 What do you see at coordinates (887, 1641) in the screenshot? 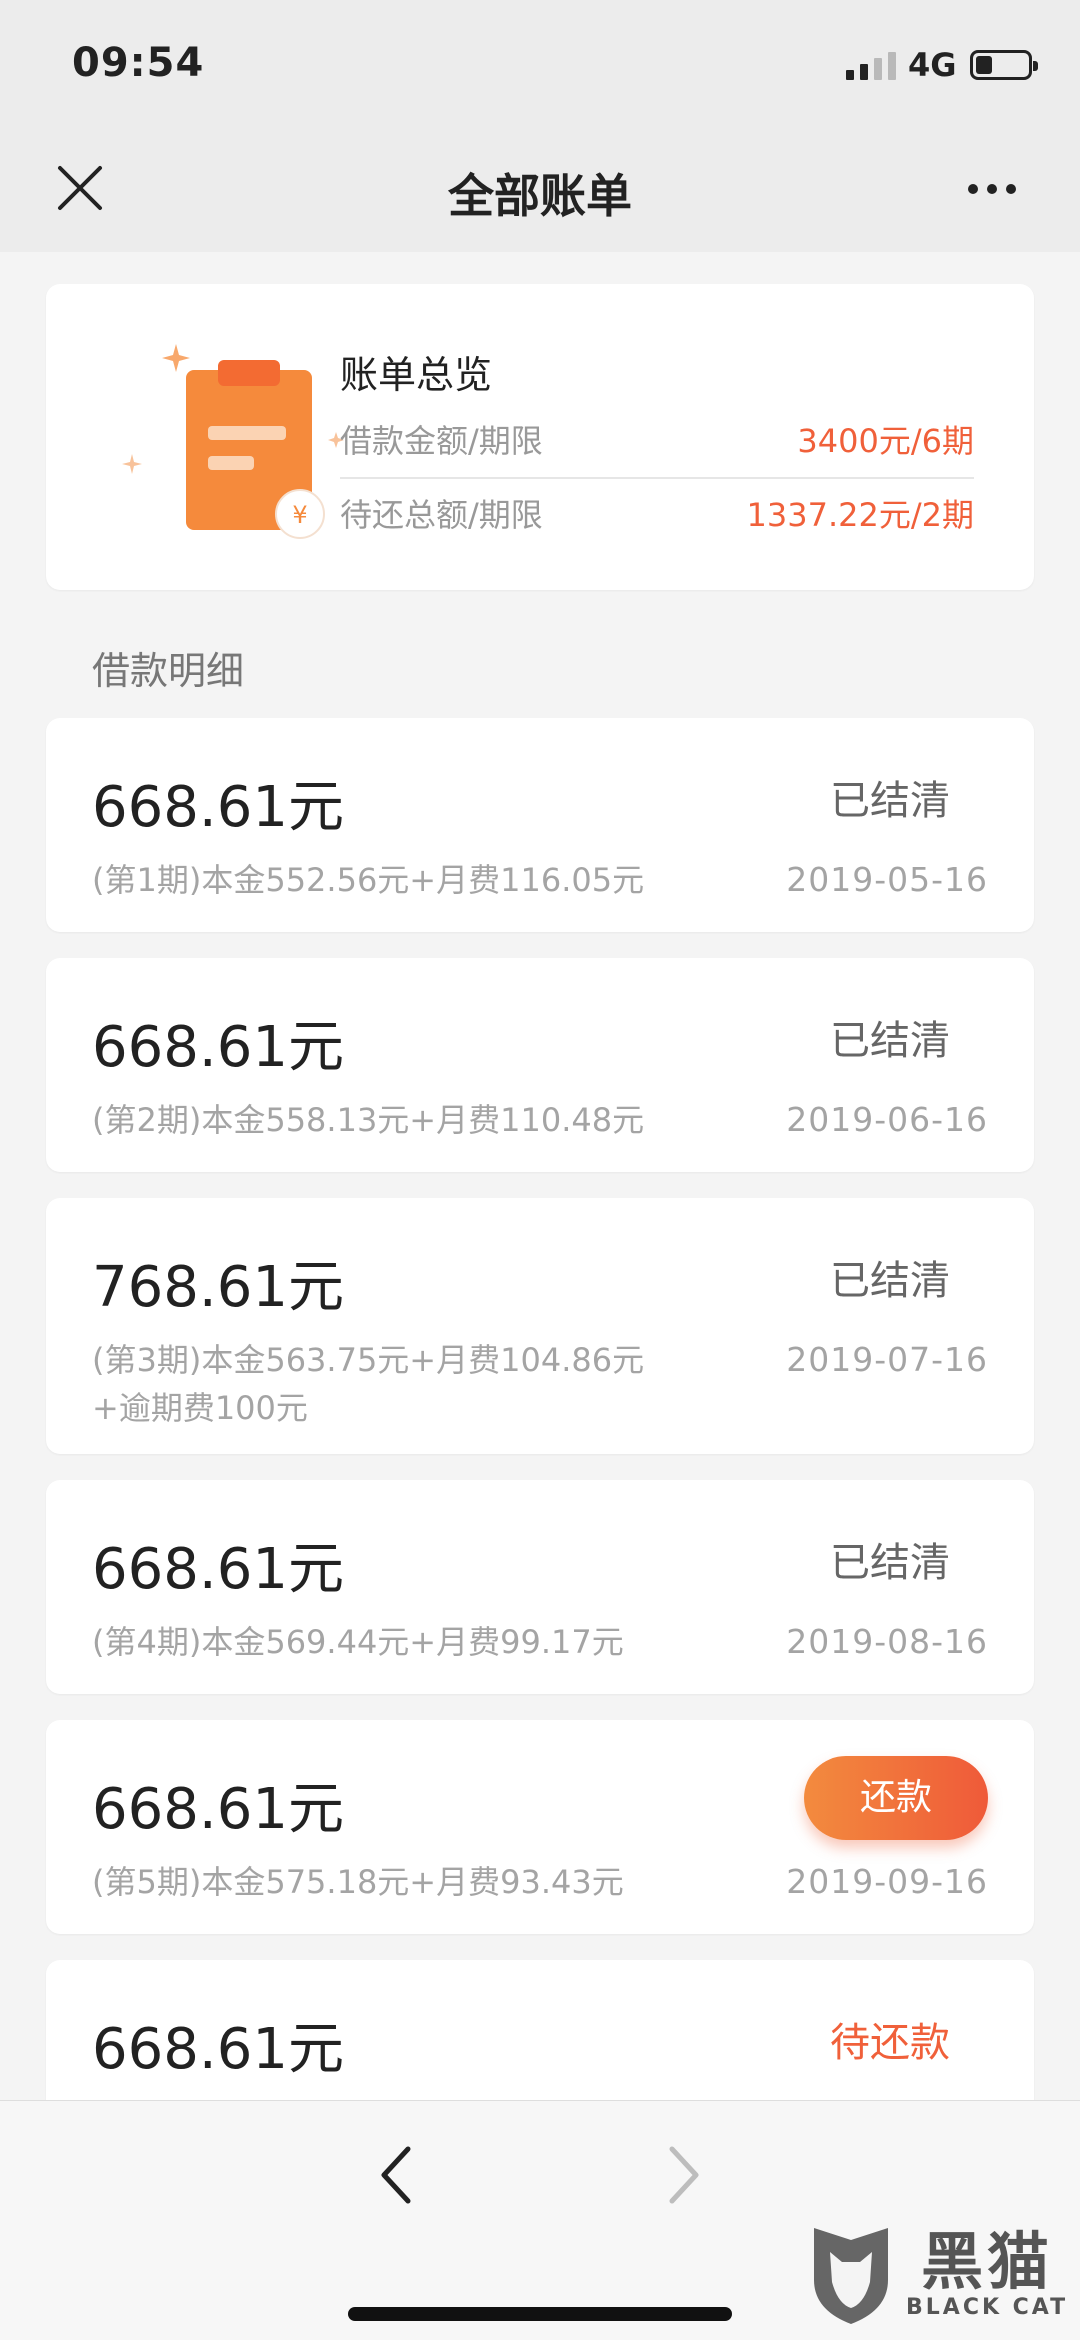
I see `bill-date: 2019-08-16` at bounding box center [887, 1641].